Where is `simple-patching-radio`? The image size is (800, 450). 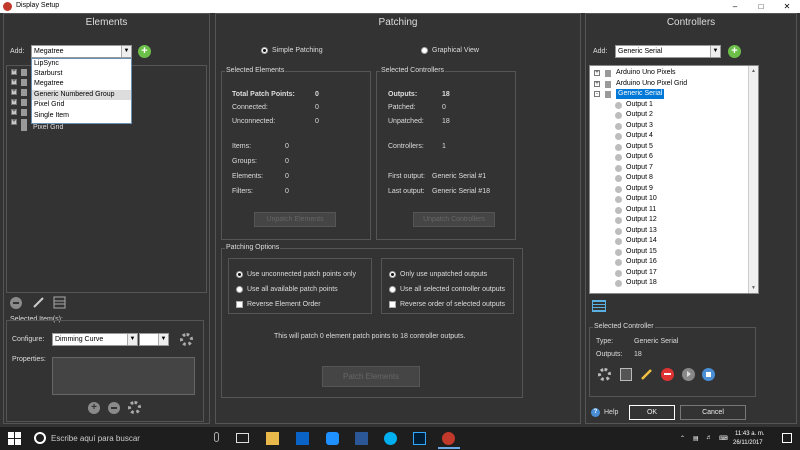
simple-patching-radio is located at coordinates (264, 50).